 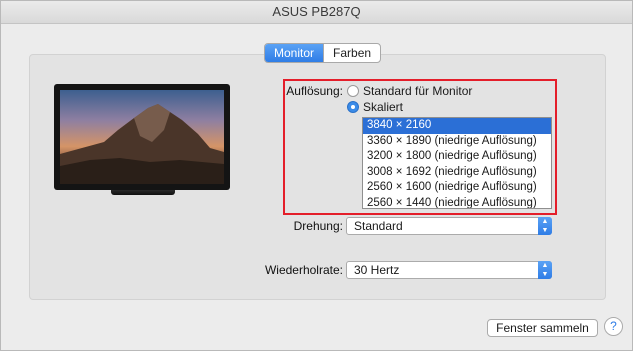 What do you see at coordinates (378, 226) in the screenshot?
I see `rotation-value: Standard` at bounding box center [378, 226].